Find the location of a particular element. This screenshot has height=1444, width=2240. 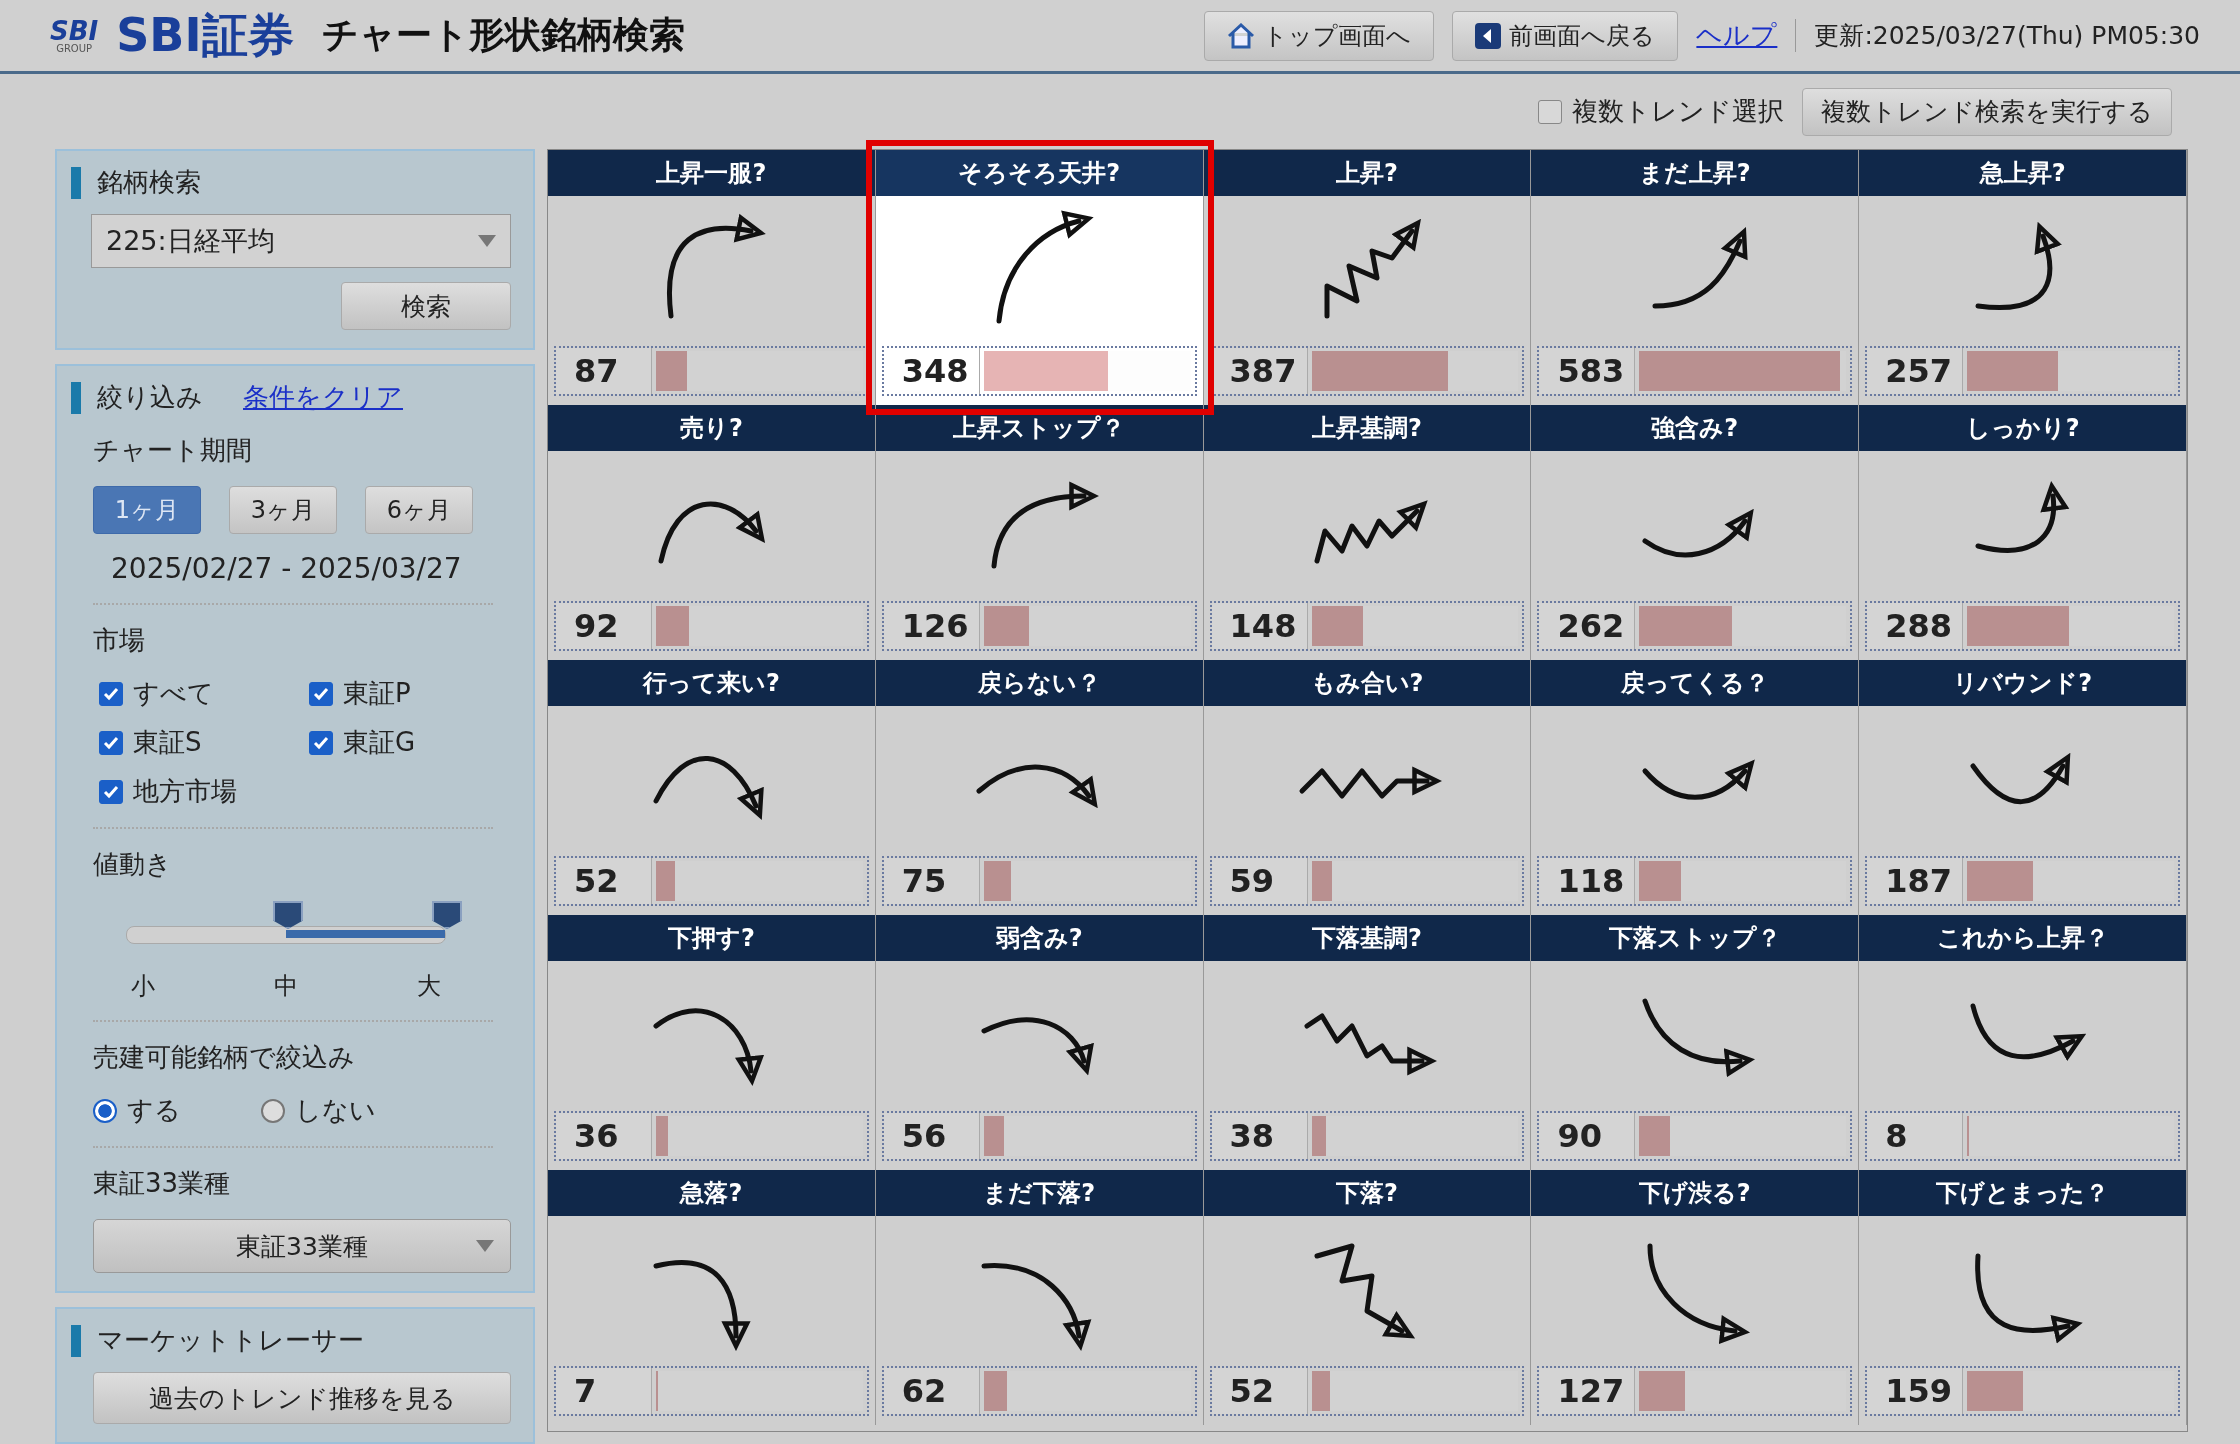

section-label: 東証33業種 is located at coordinates (162, 1183).